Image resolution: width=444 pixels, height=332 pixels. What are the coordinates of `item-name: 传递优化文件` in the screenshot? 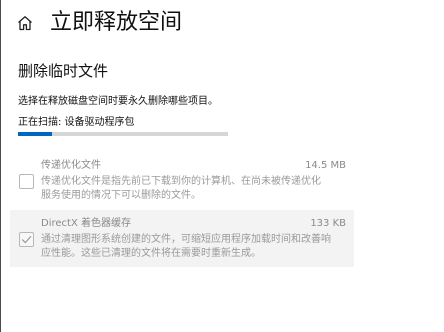 It's located at (71, 165).